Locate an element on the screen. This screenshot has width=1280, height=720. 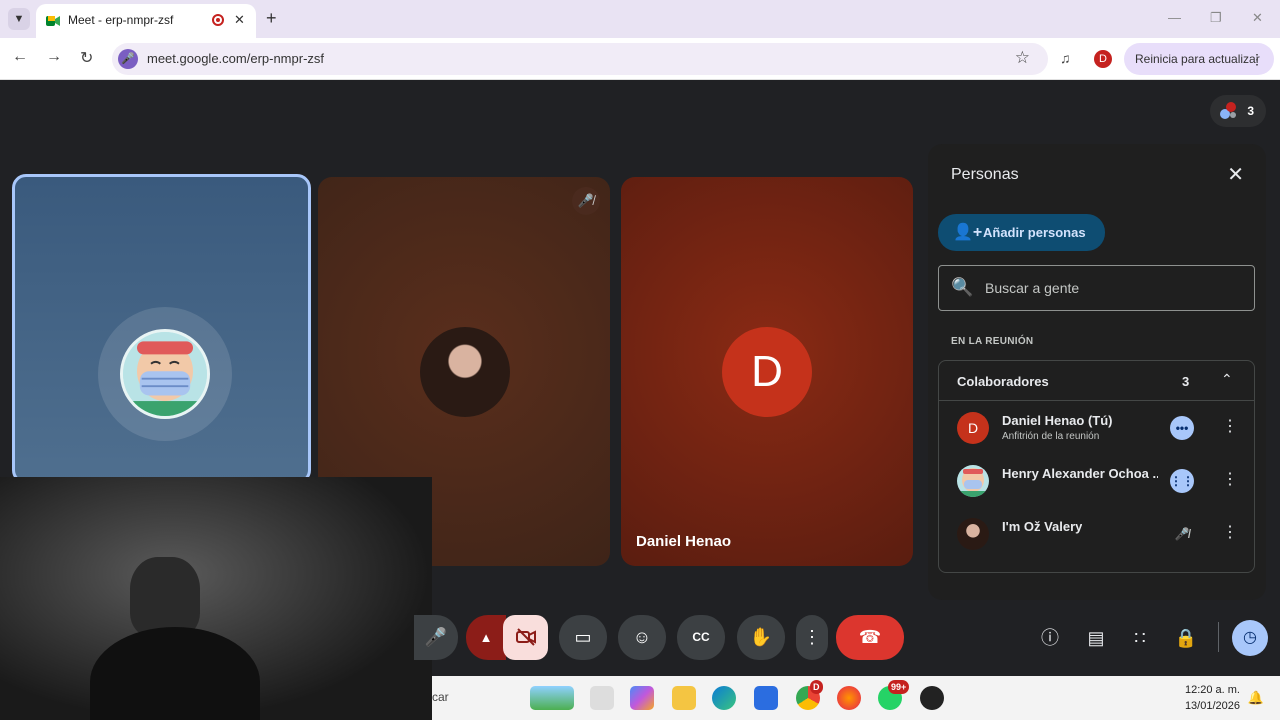
edge-icon is located at coordinates (724, 698).